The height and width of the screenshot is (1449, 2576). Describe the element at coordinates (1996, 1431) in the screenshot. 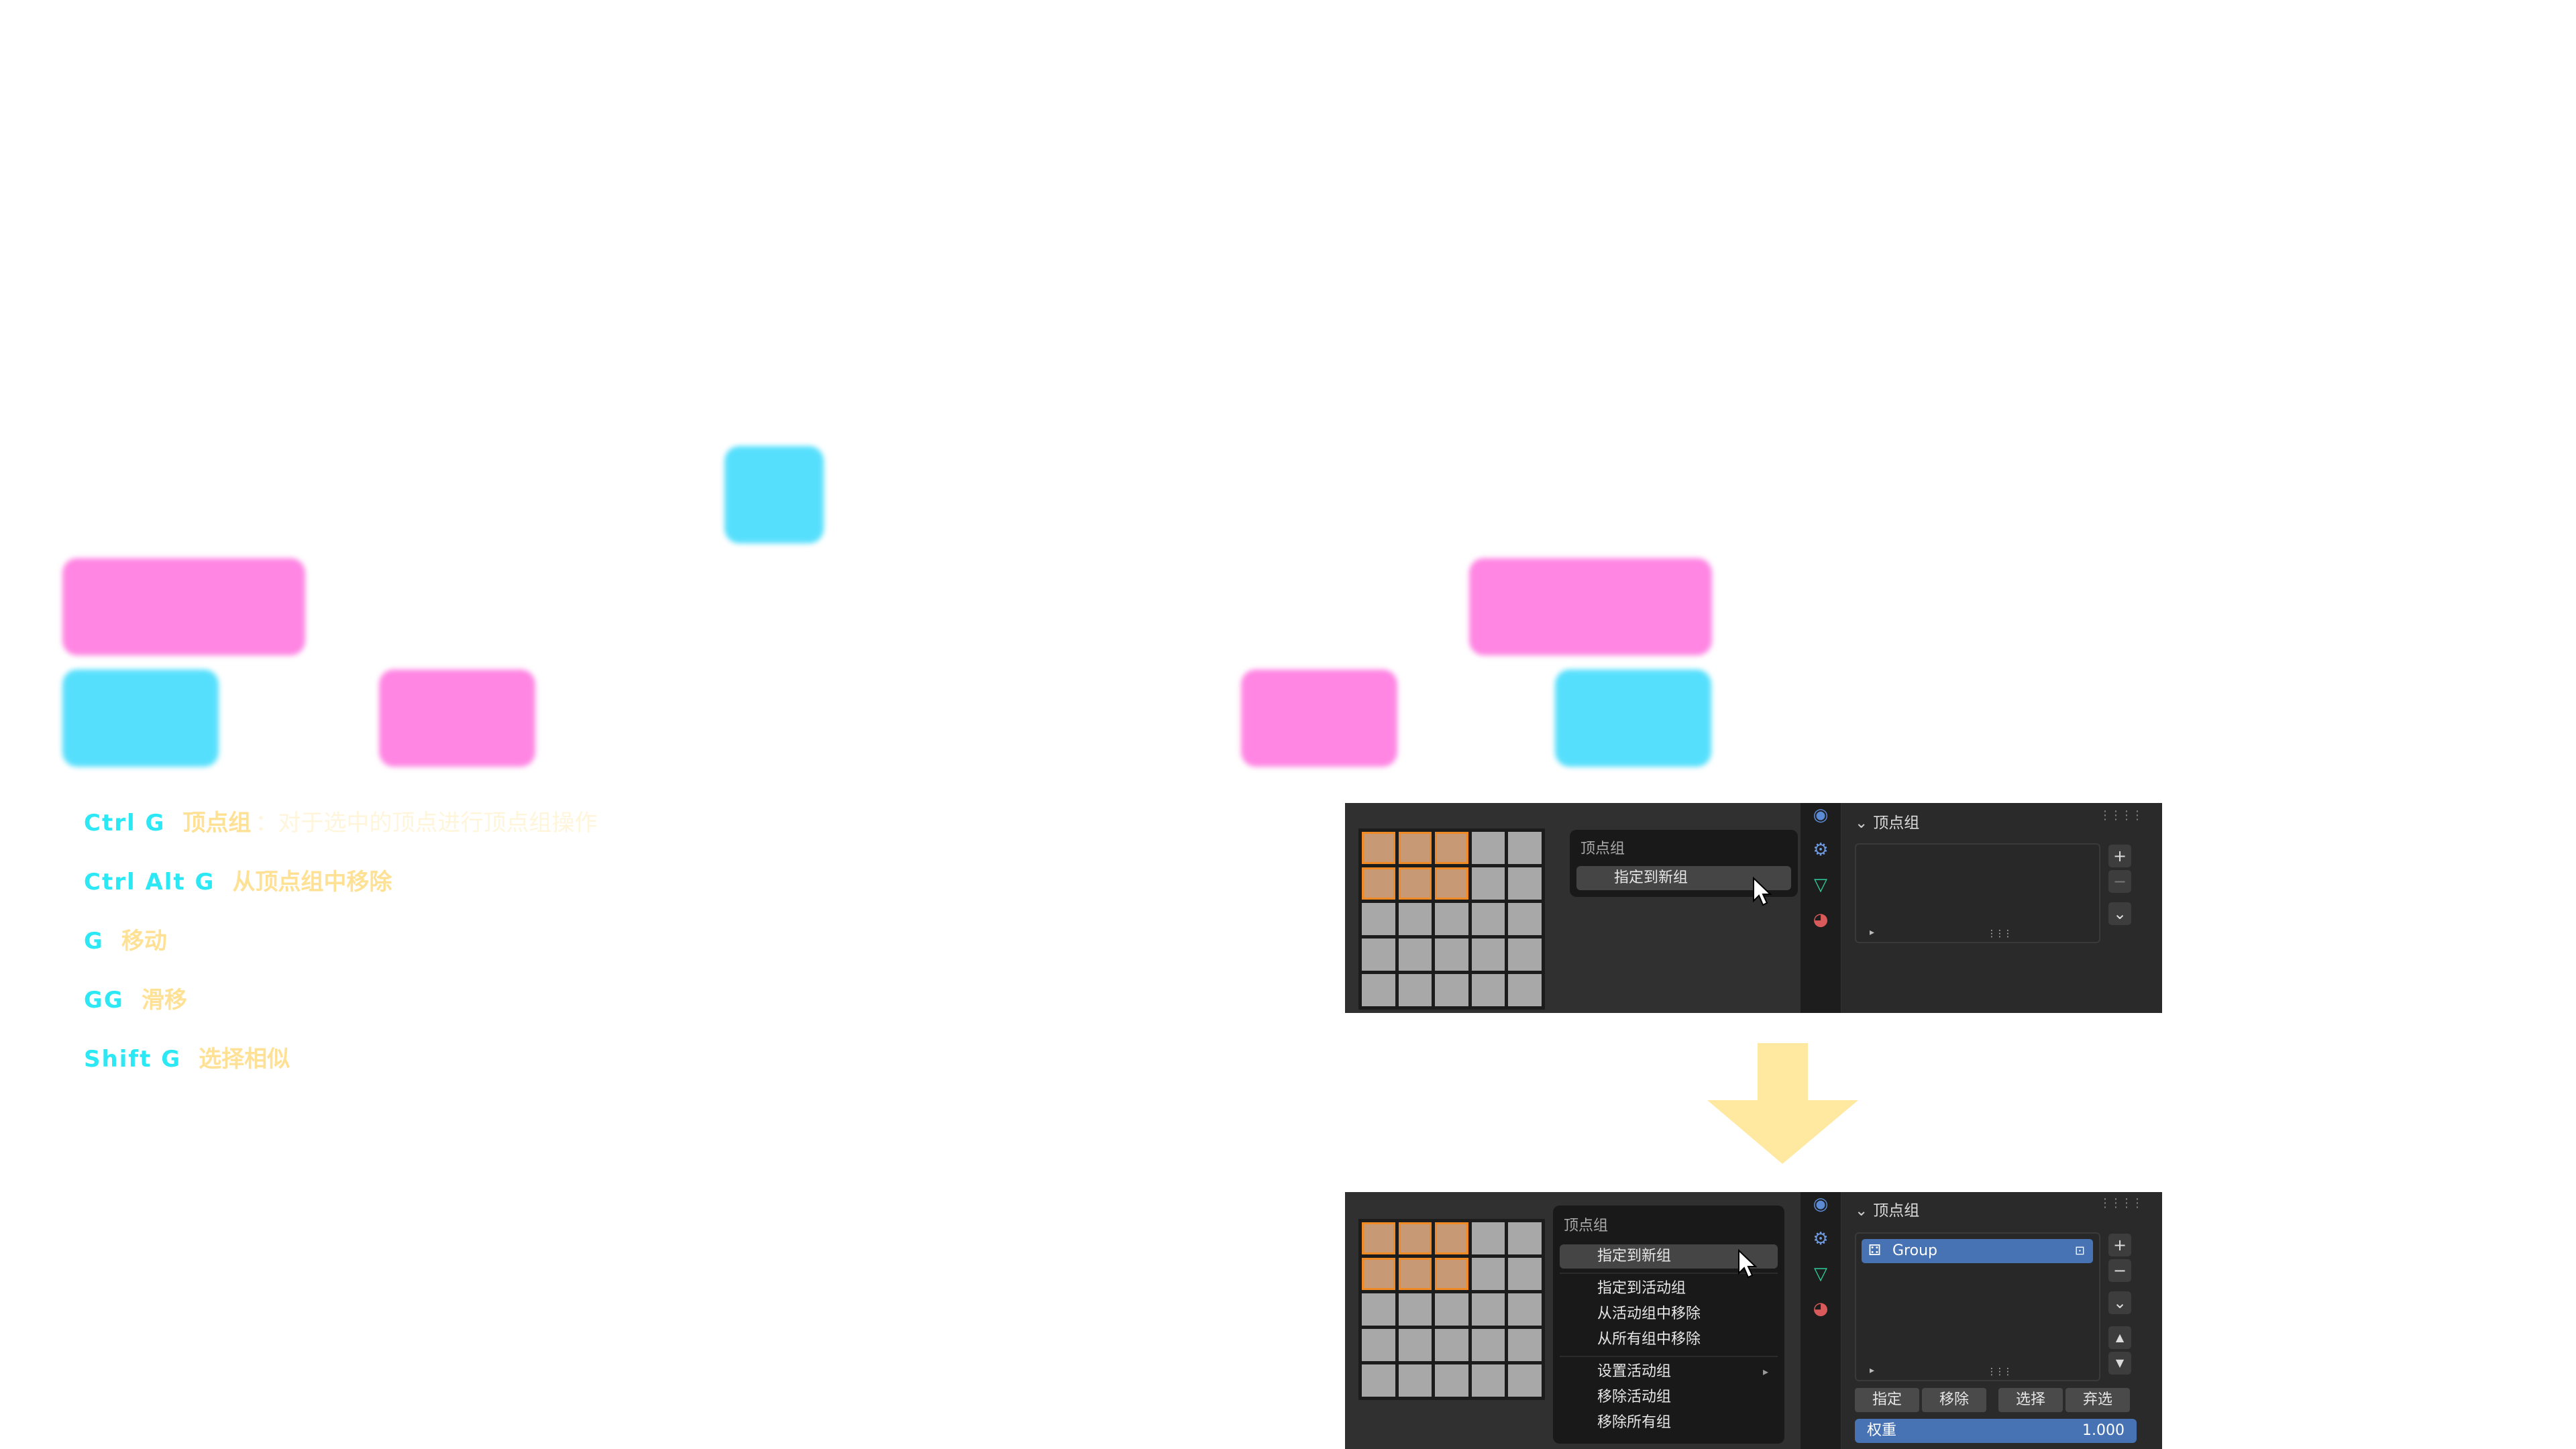

I see `weight-slider: 权重 1.000` at that location.